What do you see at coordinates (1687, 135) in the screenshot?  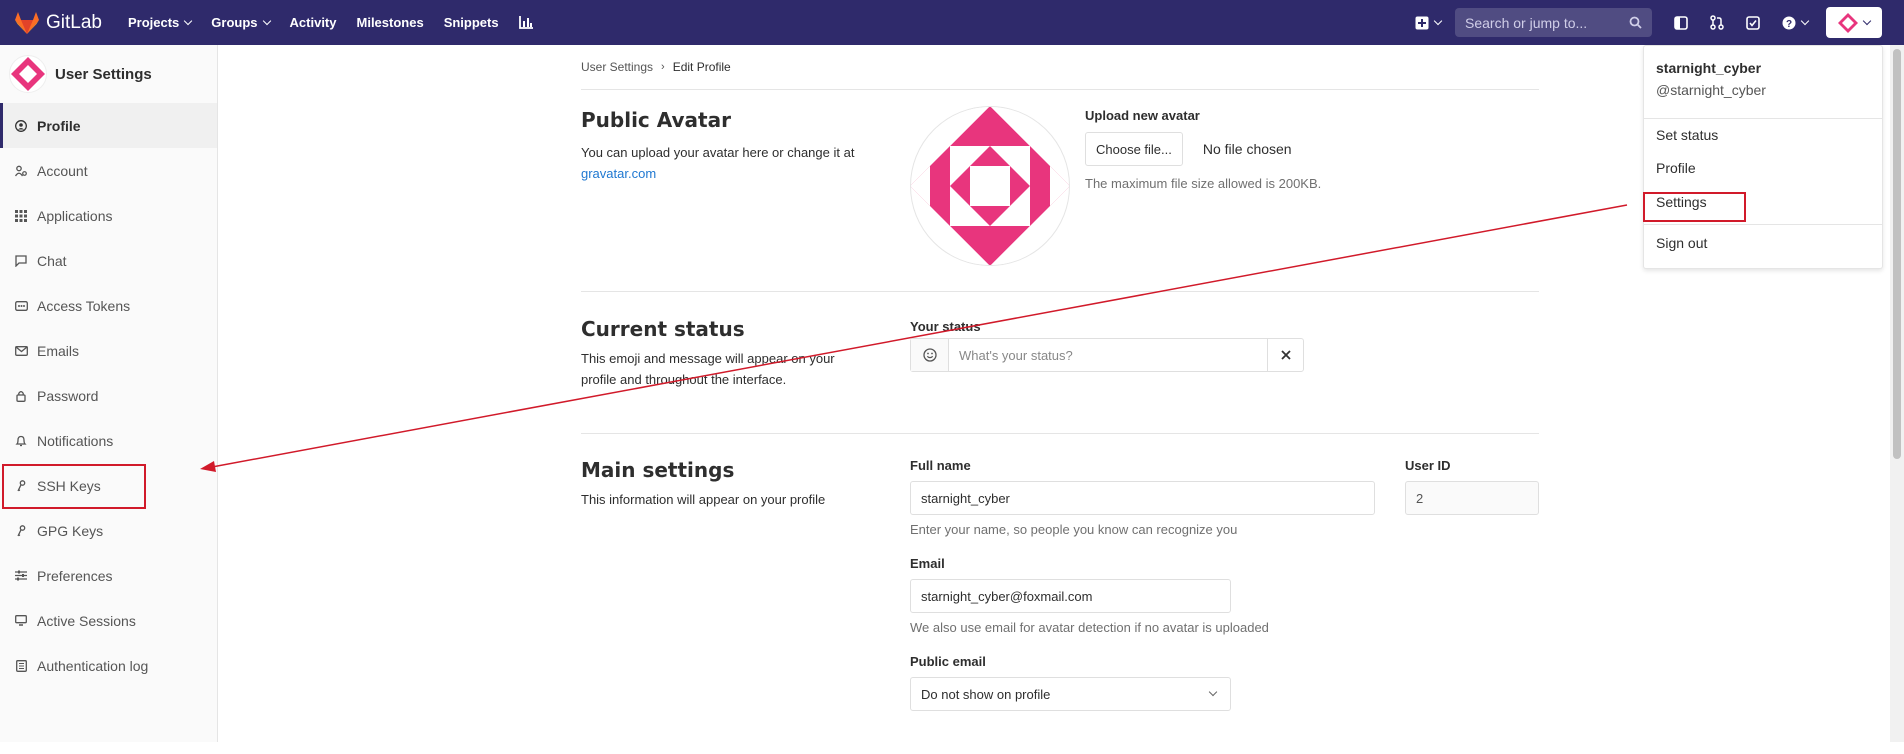 I see `menu-item-set-status: Set status` at bounding box center [1687, 135].